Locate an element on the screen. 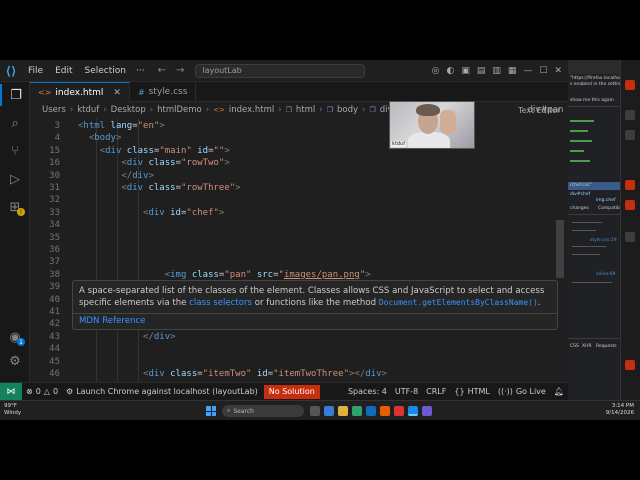  toggle-secondary-sidebar-icon: ▥ is located at coordinates (496, 71).